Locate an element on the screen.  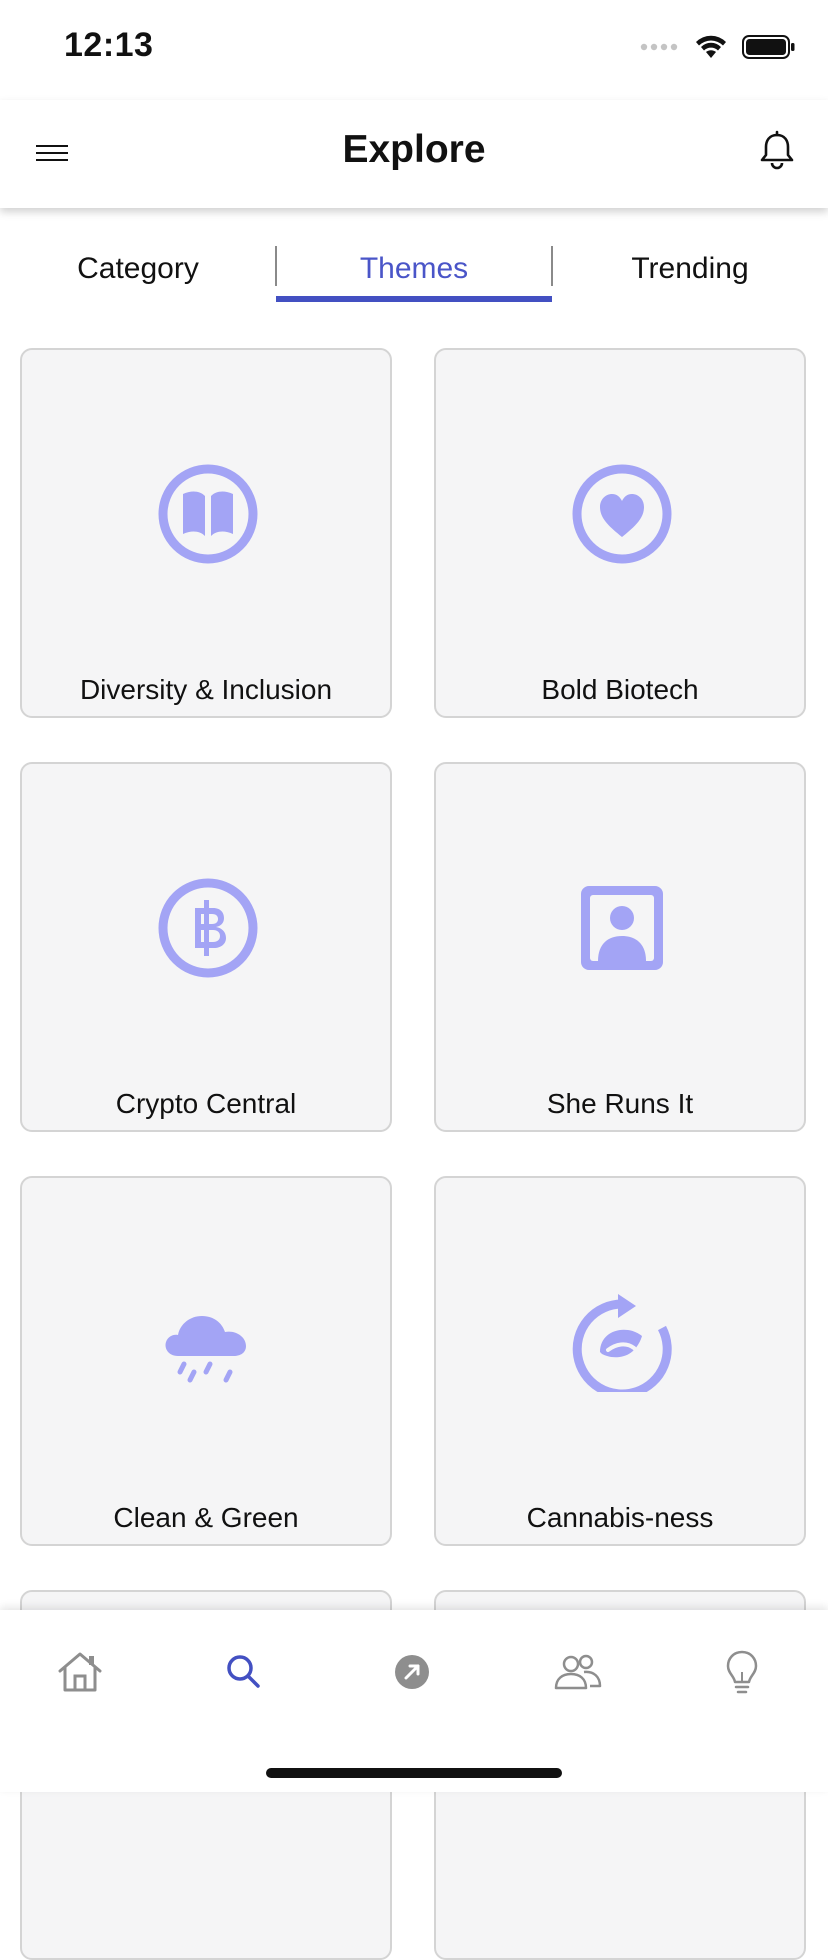
nav-ideas is located at coordinates (742, 1672).